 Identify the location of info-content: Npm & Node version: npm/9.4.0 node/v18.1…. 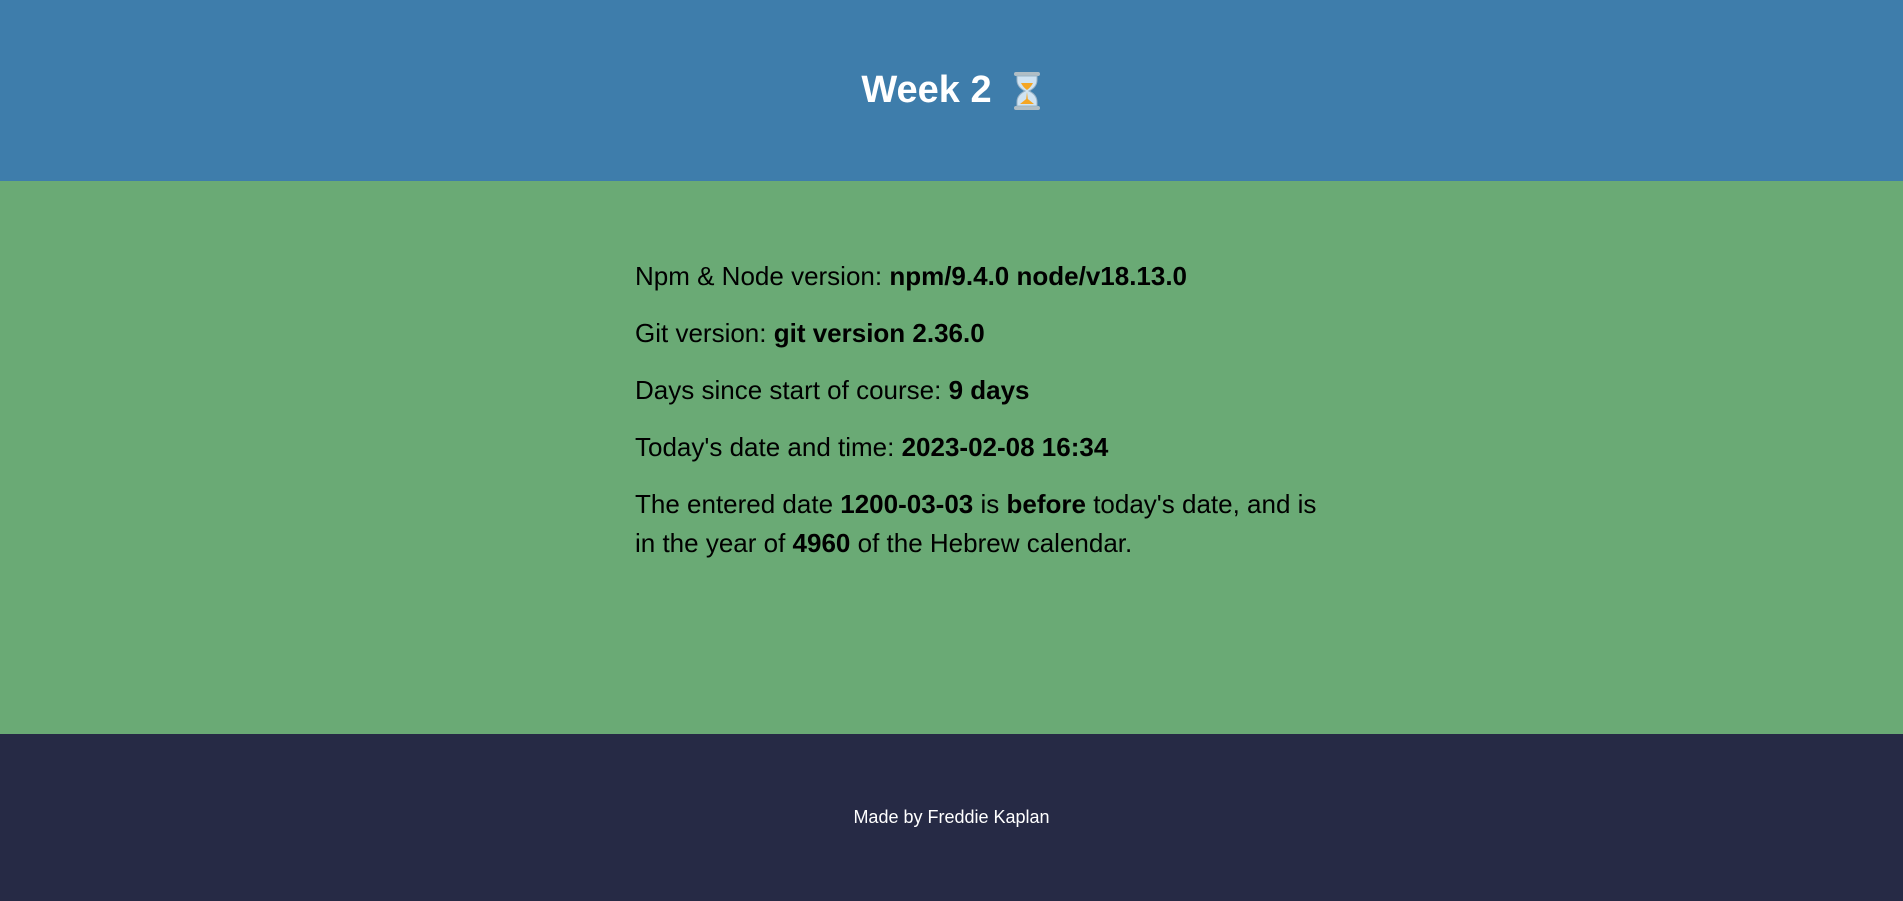
(985, 419).